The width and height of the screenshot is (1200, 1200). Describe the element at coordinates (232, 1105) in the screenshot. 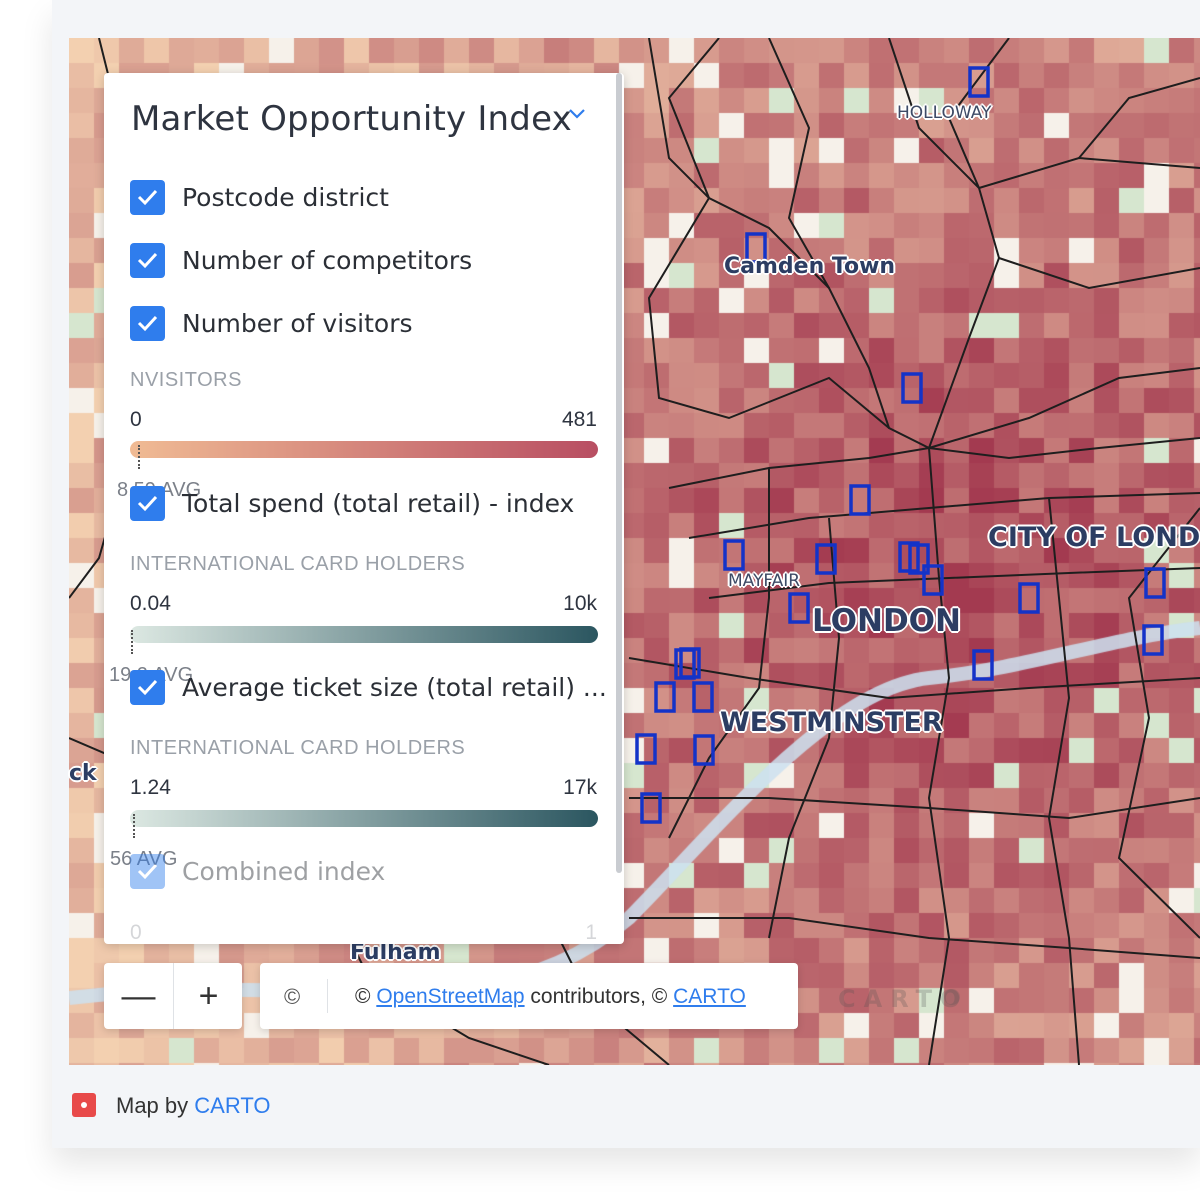

I see `footer-carto-link: CARTO` at that location.